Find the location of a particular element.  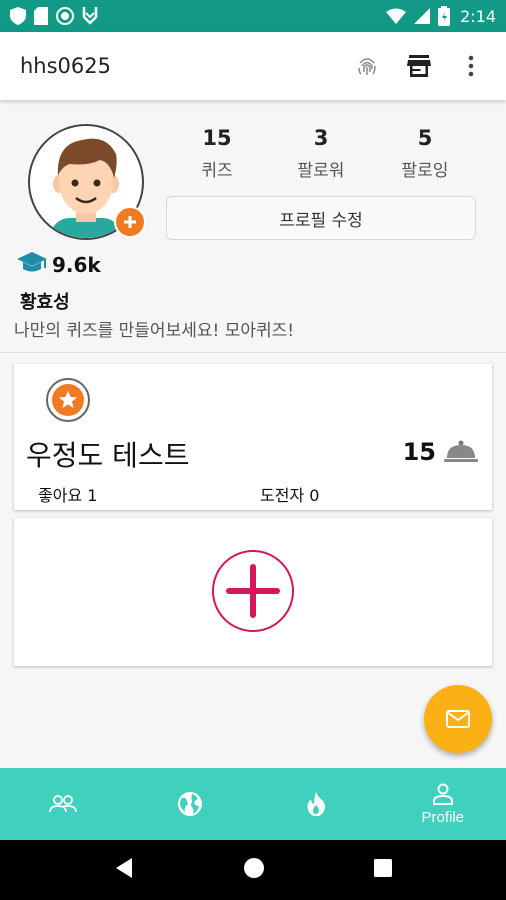

people-icon is located at coordinates (63, 804).